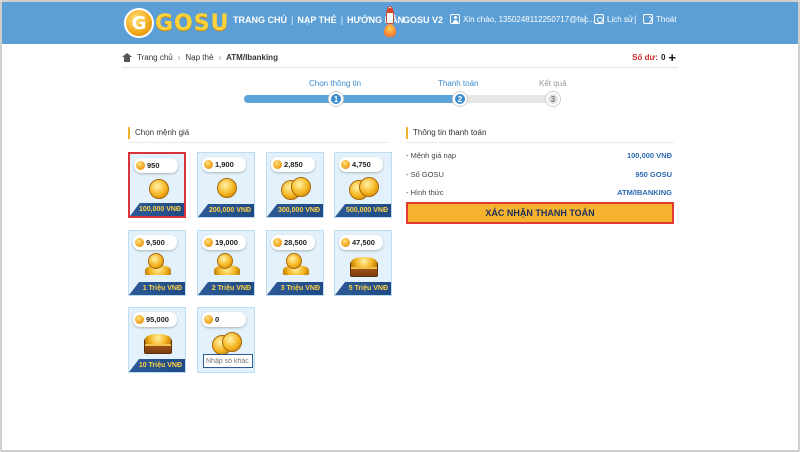 The width and height of the screenshot is (800, 452). Describe the element at coordinates (335, 83) in the screenshot. I see `step-label-choose-info: Chọn thông tin` at that location.